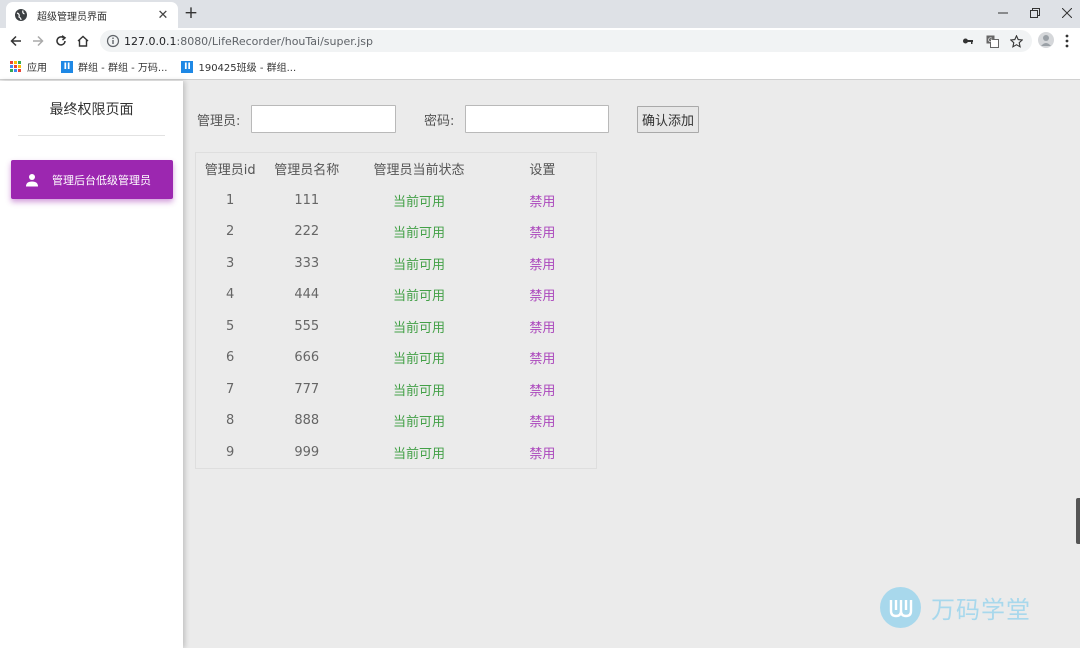 The width and height of the screenshot is (1080, 648). What do you see at coordinates (307, 263) in the screenshot?
I see `admin-name: 333` at bounding box center [307, 263].